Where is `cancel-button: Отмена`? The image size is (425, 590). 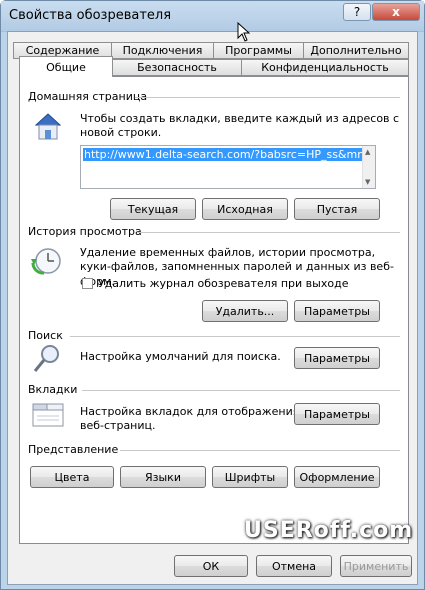
cancel-button: Отмена is located at coordinates (294, 566).